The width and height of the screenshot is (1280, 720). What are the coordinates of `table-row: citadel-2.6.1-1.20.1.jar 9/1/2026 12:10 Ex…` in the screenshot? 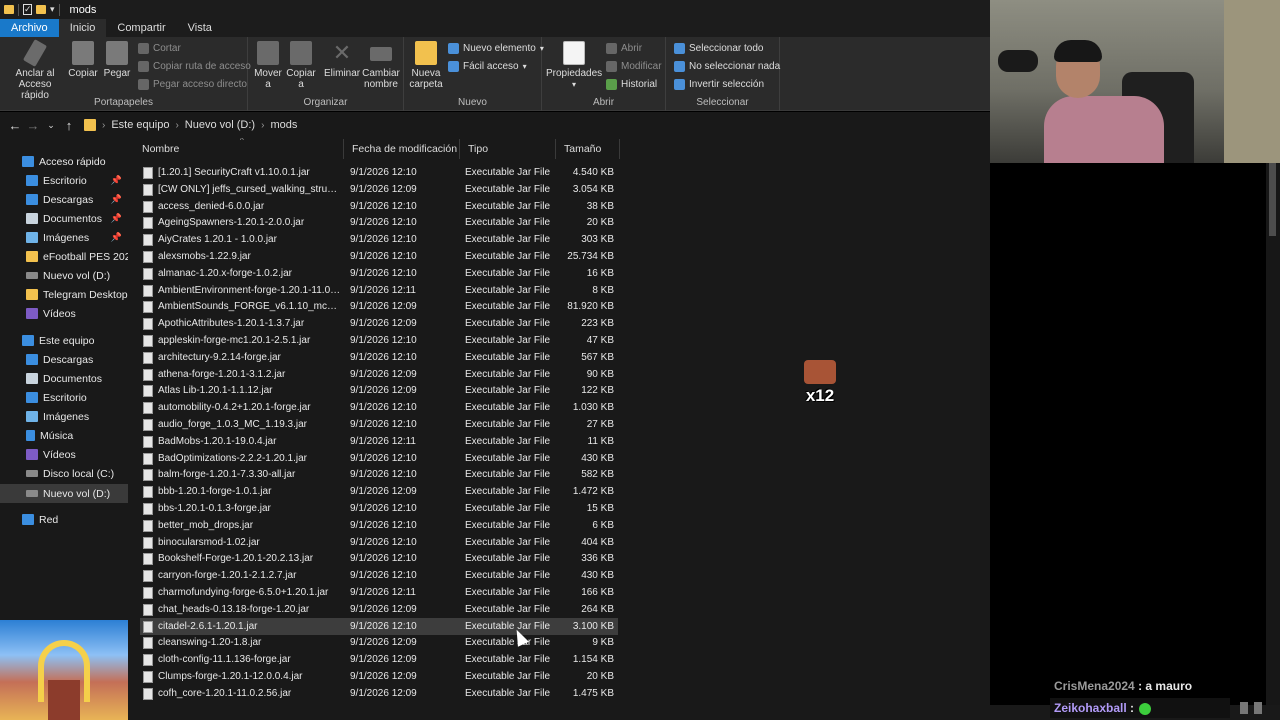 It's located at (379, 626).